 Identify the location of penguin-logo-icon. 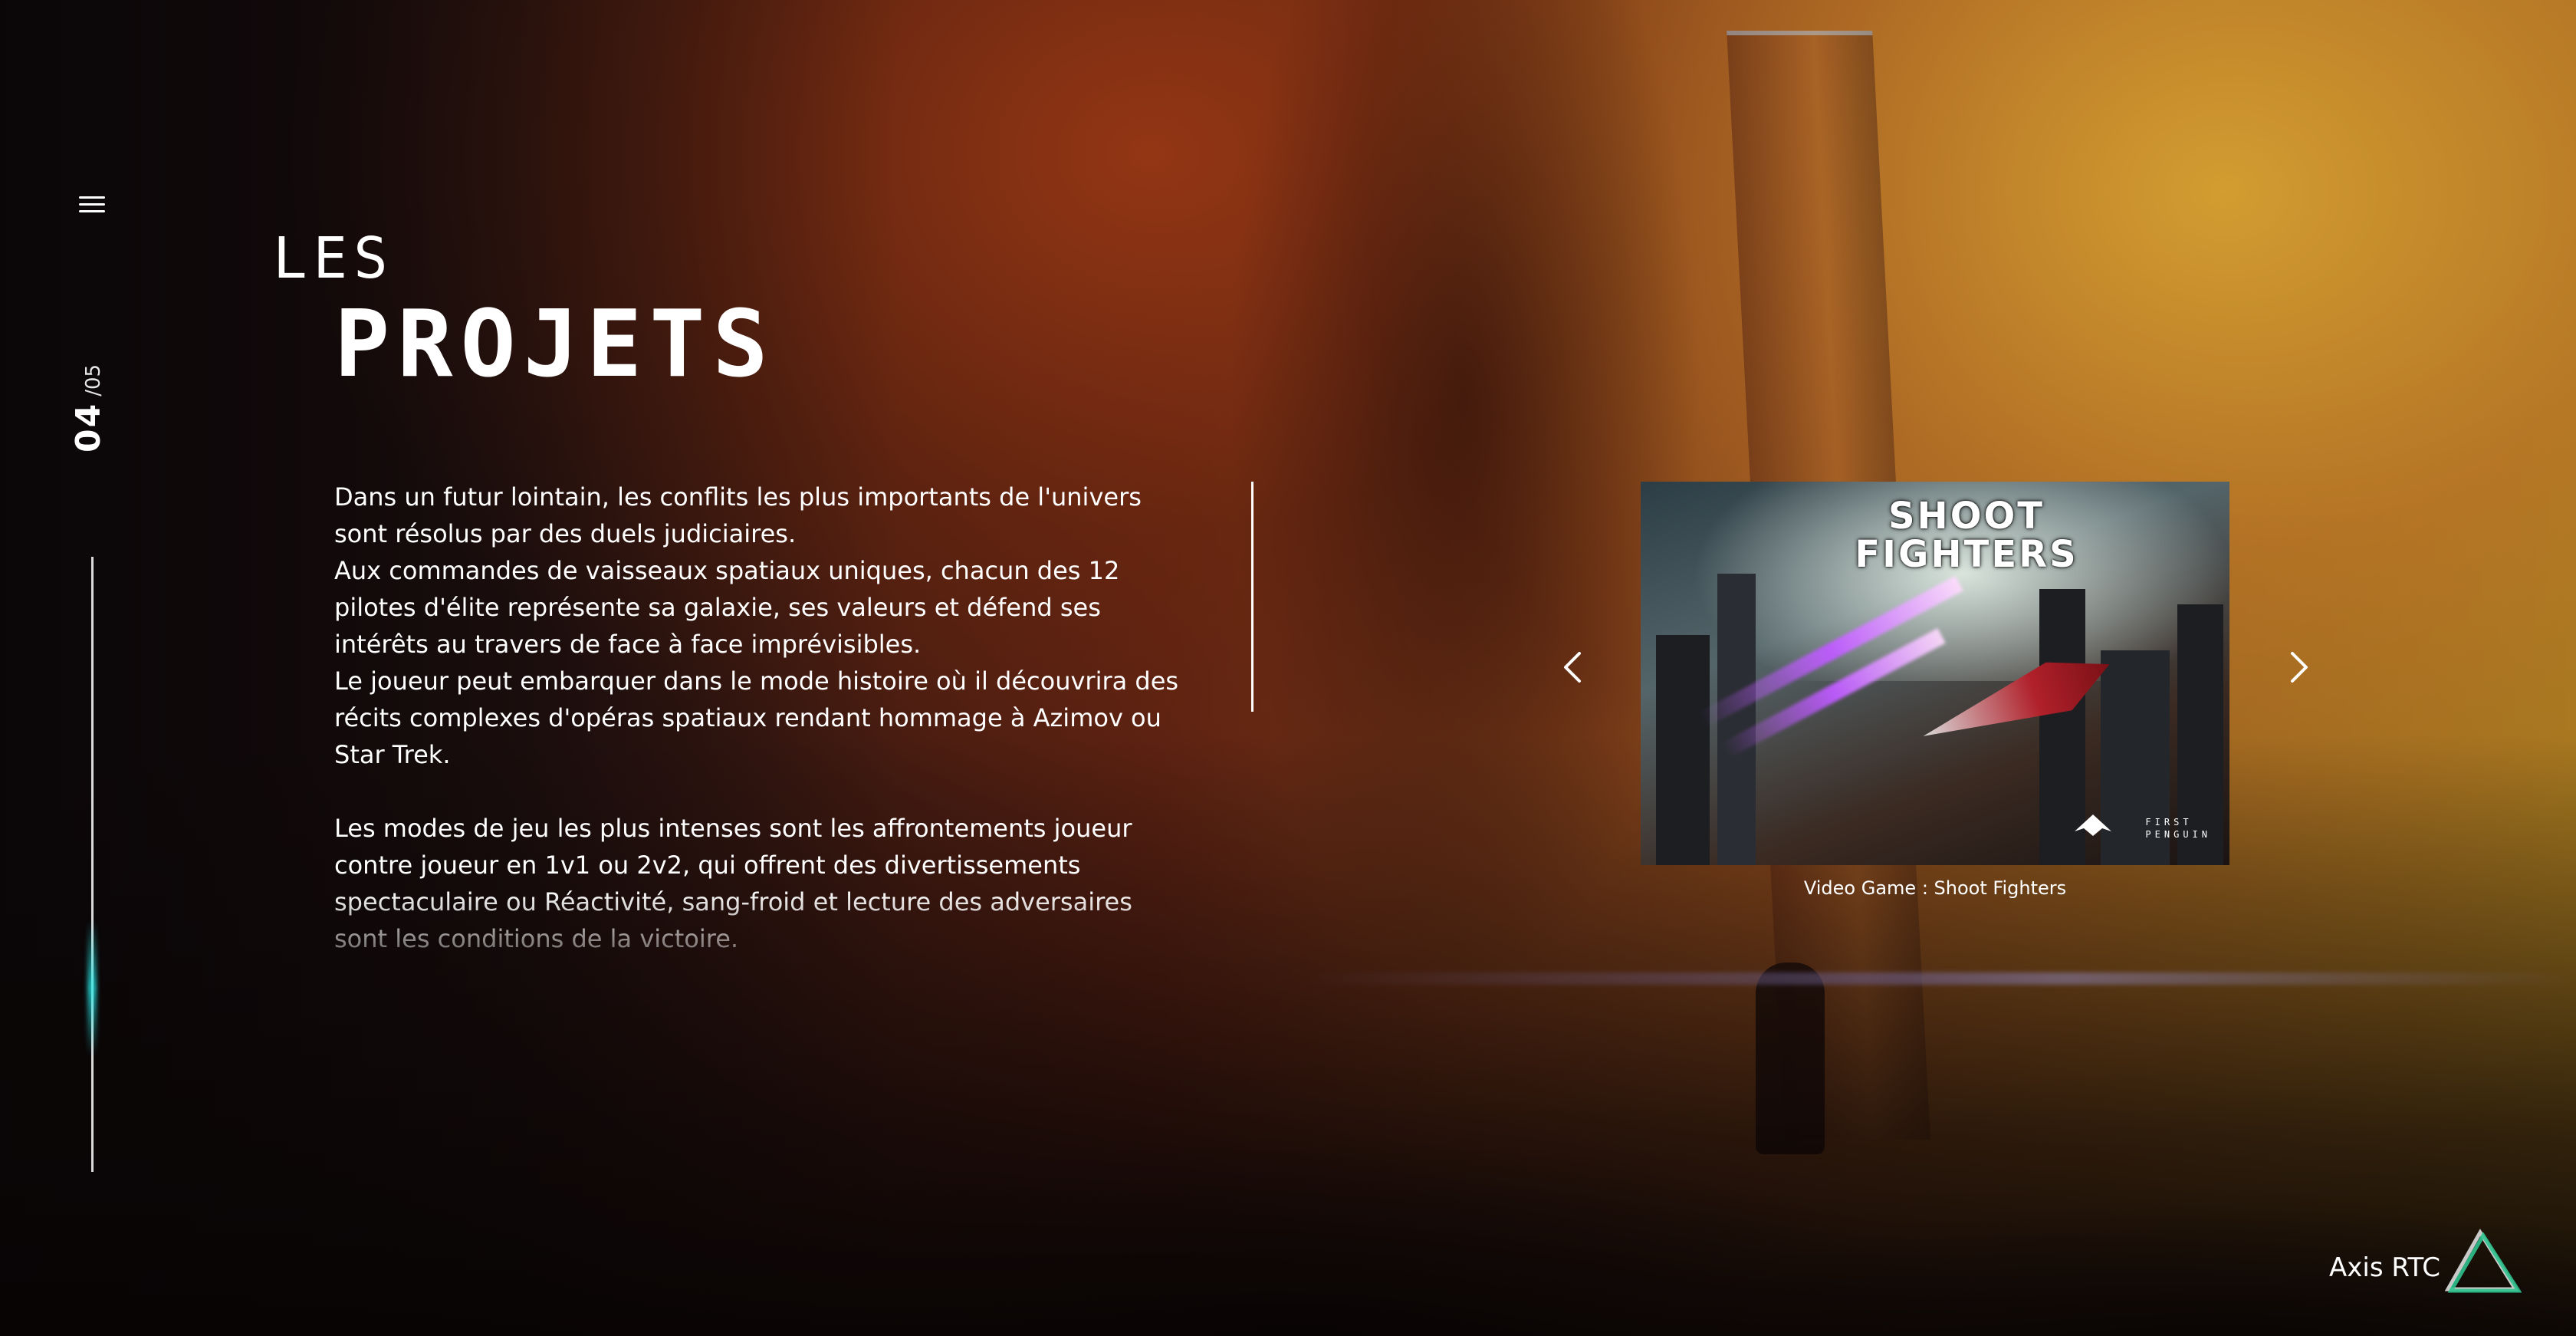
(2093, 825).